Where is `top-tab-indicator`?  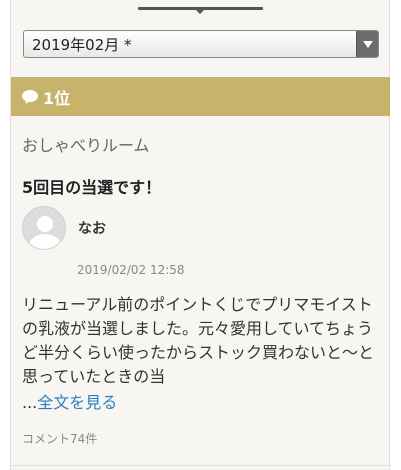 top-tab-indicator is located at coordinates (200, 7).